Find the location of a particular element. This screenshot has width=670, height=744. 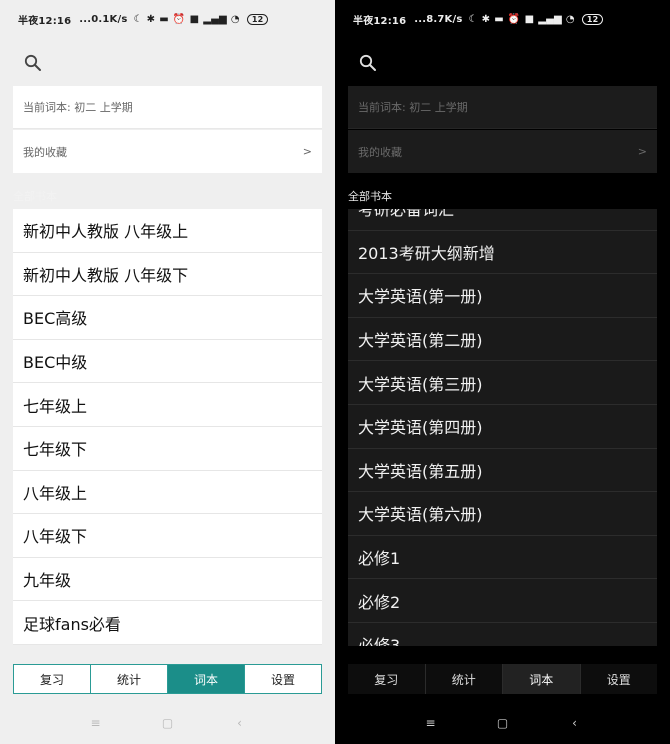

book-item: 2013考研大纲新增 is located at coordinates (502, 252).